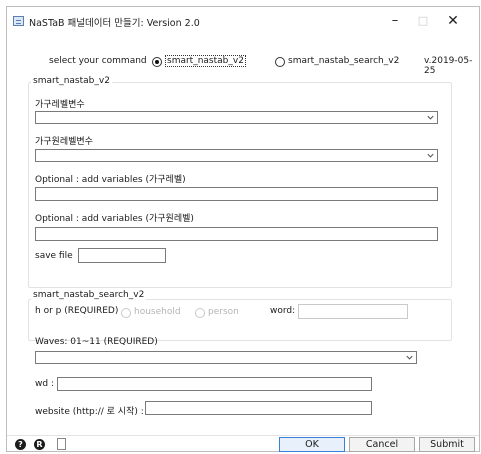 This screenshot has width=481, height=454. Describe the element at coordinates (312, 444) in the screenshot. I see `ok-button: OK` at that location.